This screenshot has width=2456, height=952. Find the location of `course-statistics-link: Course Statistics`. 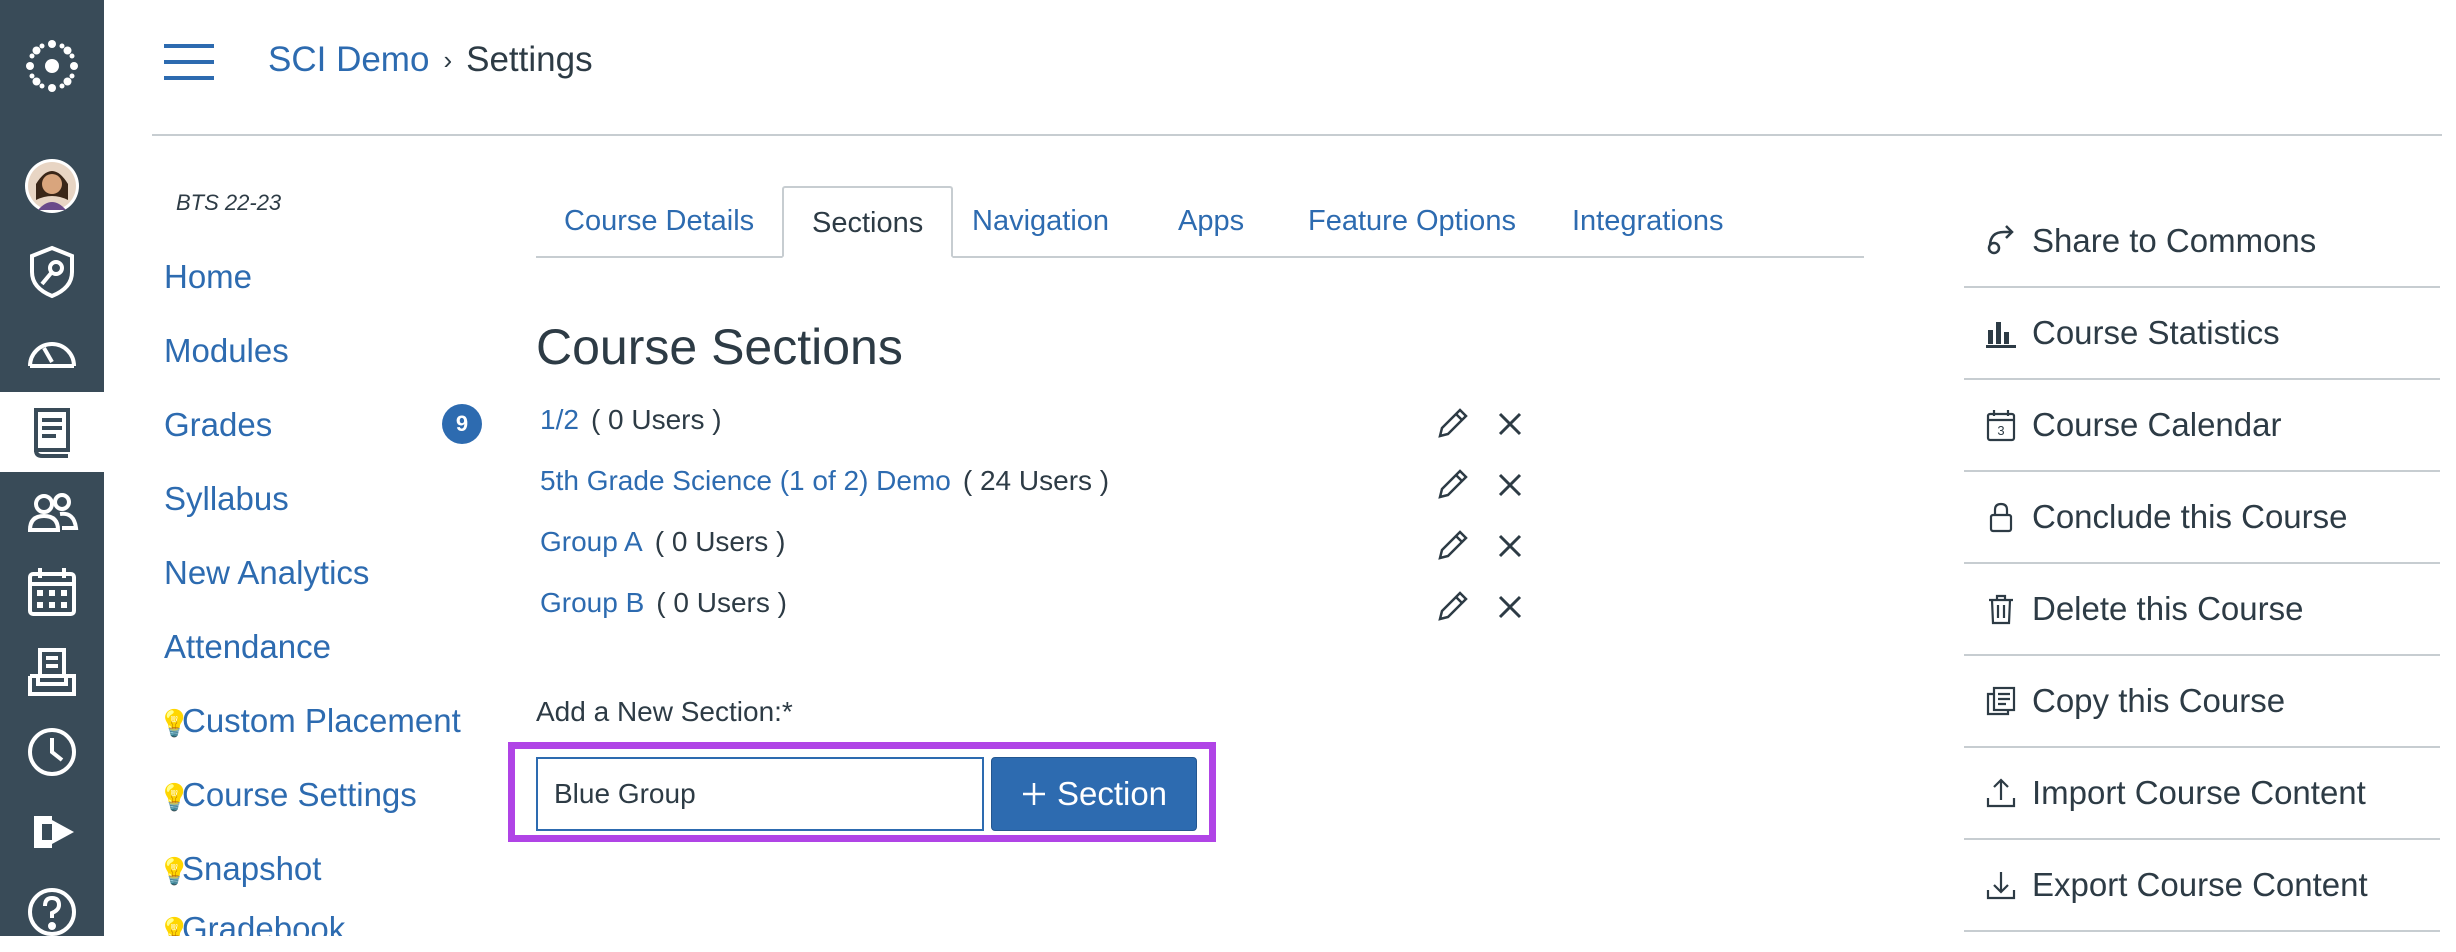

course-statistics-link: Course Statistics is located at coordinates (2202, 334).